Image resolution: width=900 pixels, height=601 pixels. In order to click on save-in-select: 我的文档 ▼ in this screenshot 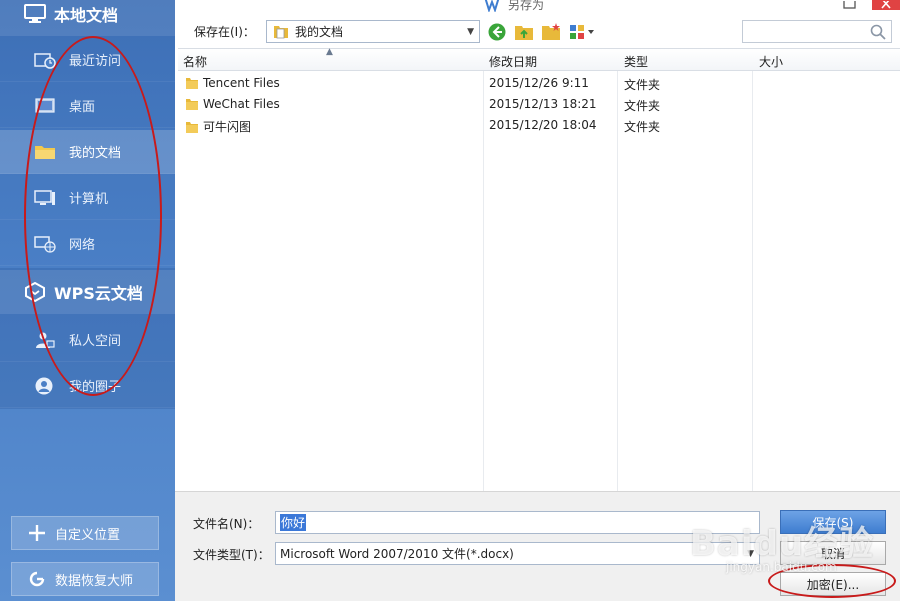, I will do `click(373, 31)`.